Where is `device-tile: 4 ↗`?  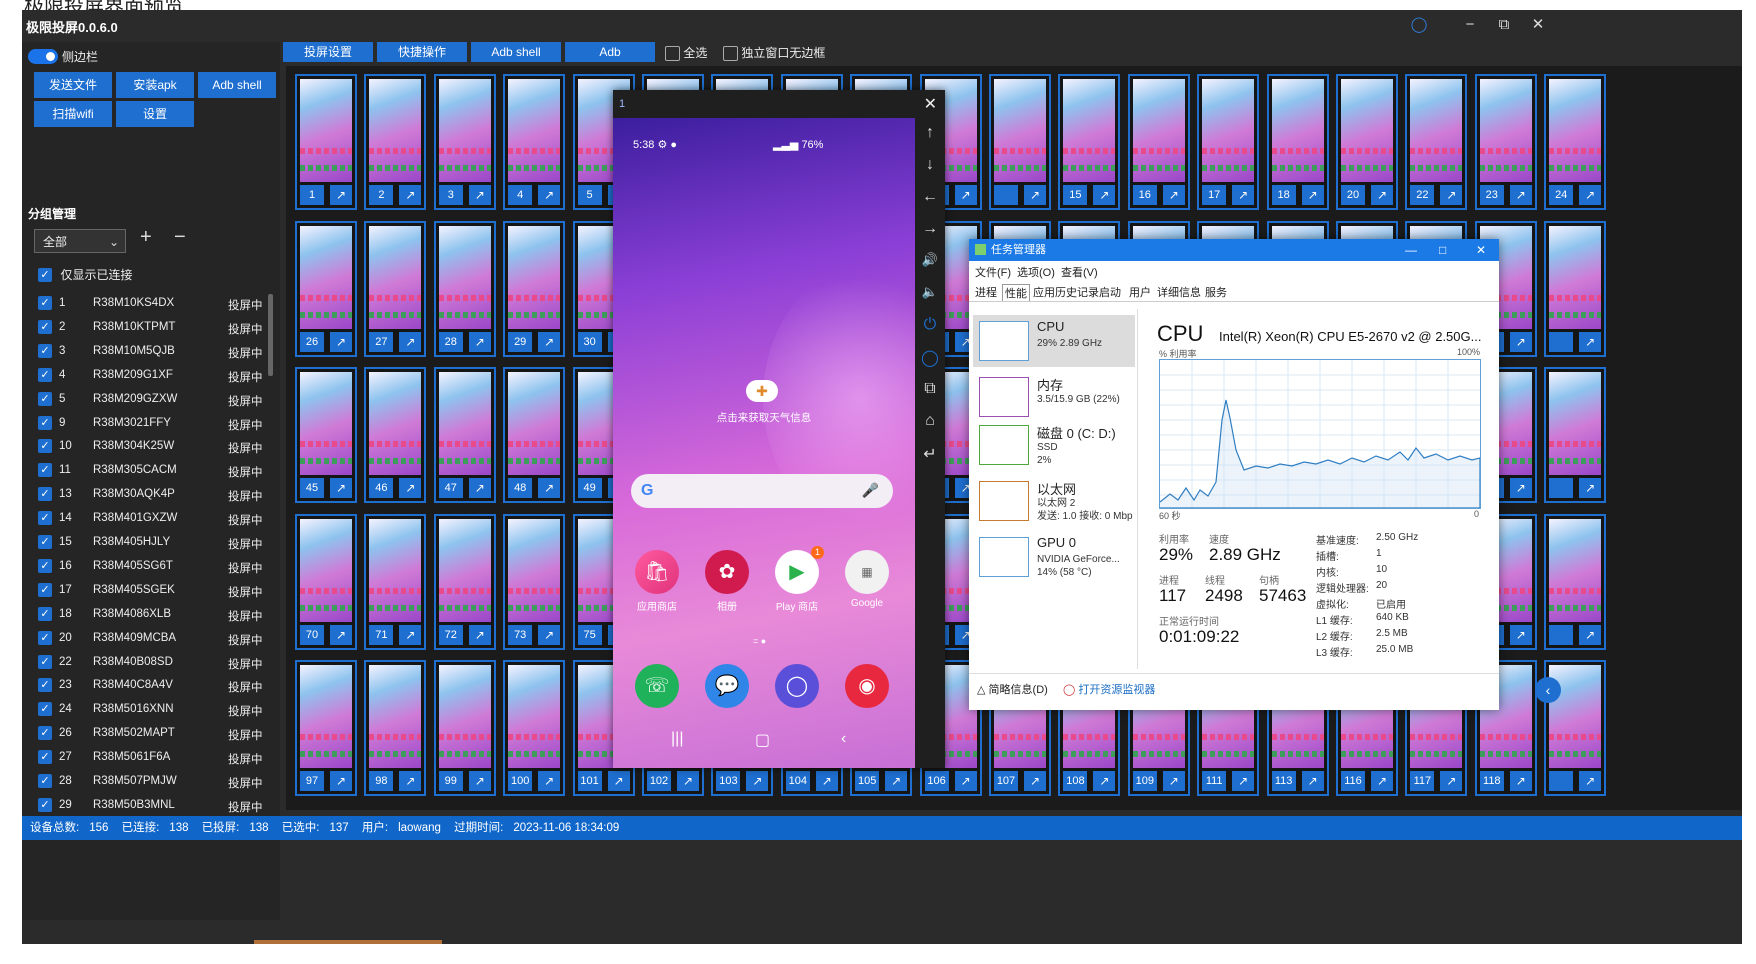
device-tile: 4 ↗ is located at coordinates (534, 142).